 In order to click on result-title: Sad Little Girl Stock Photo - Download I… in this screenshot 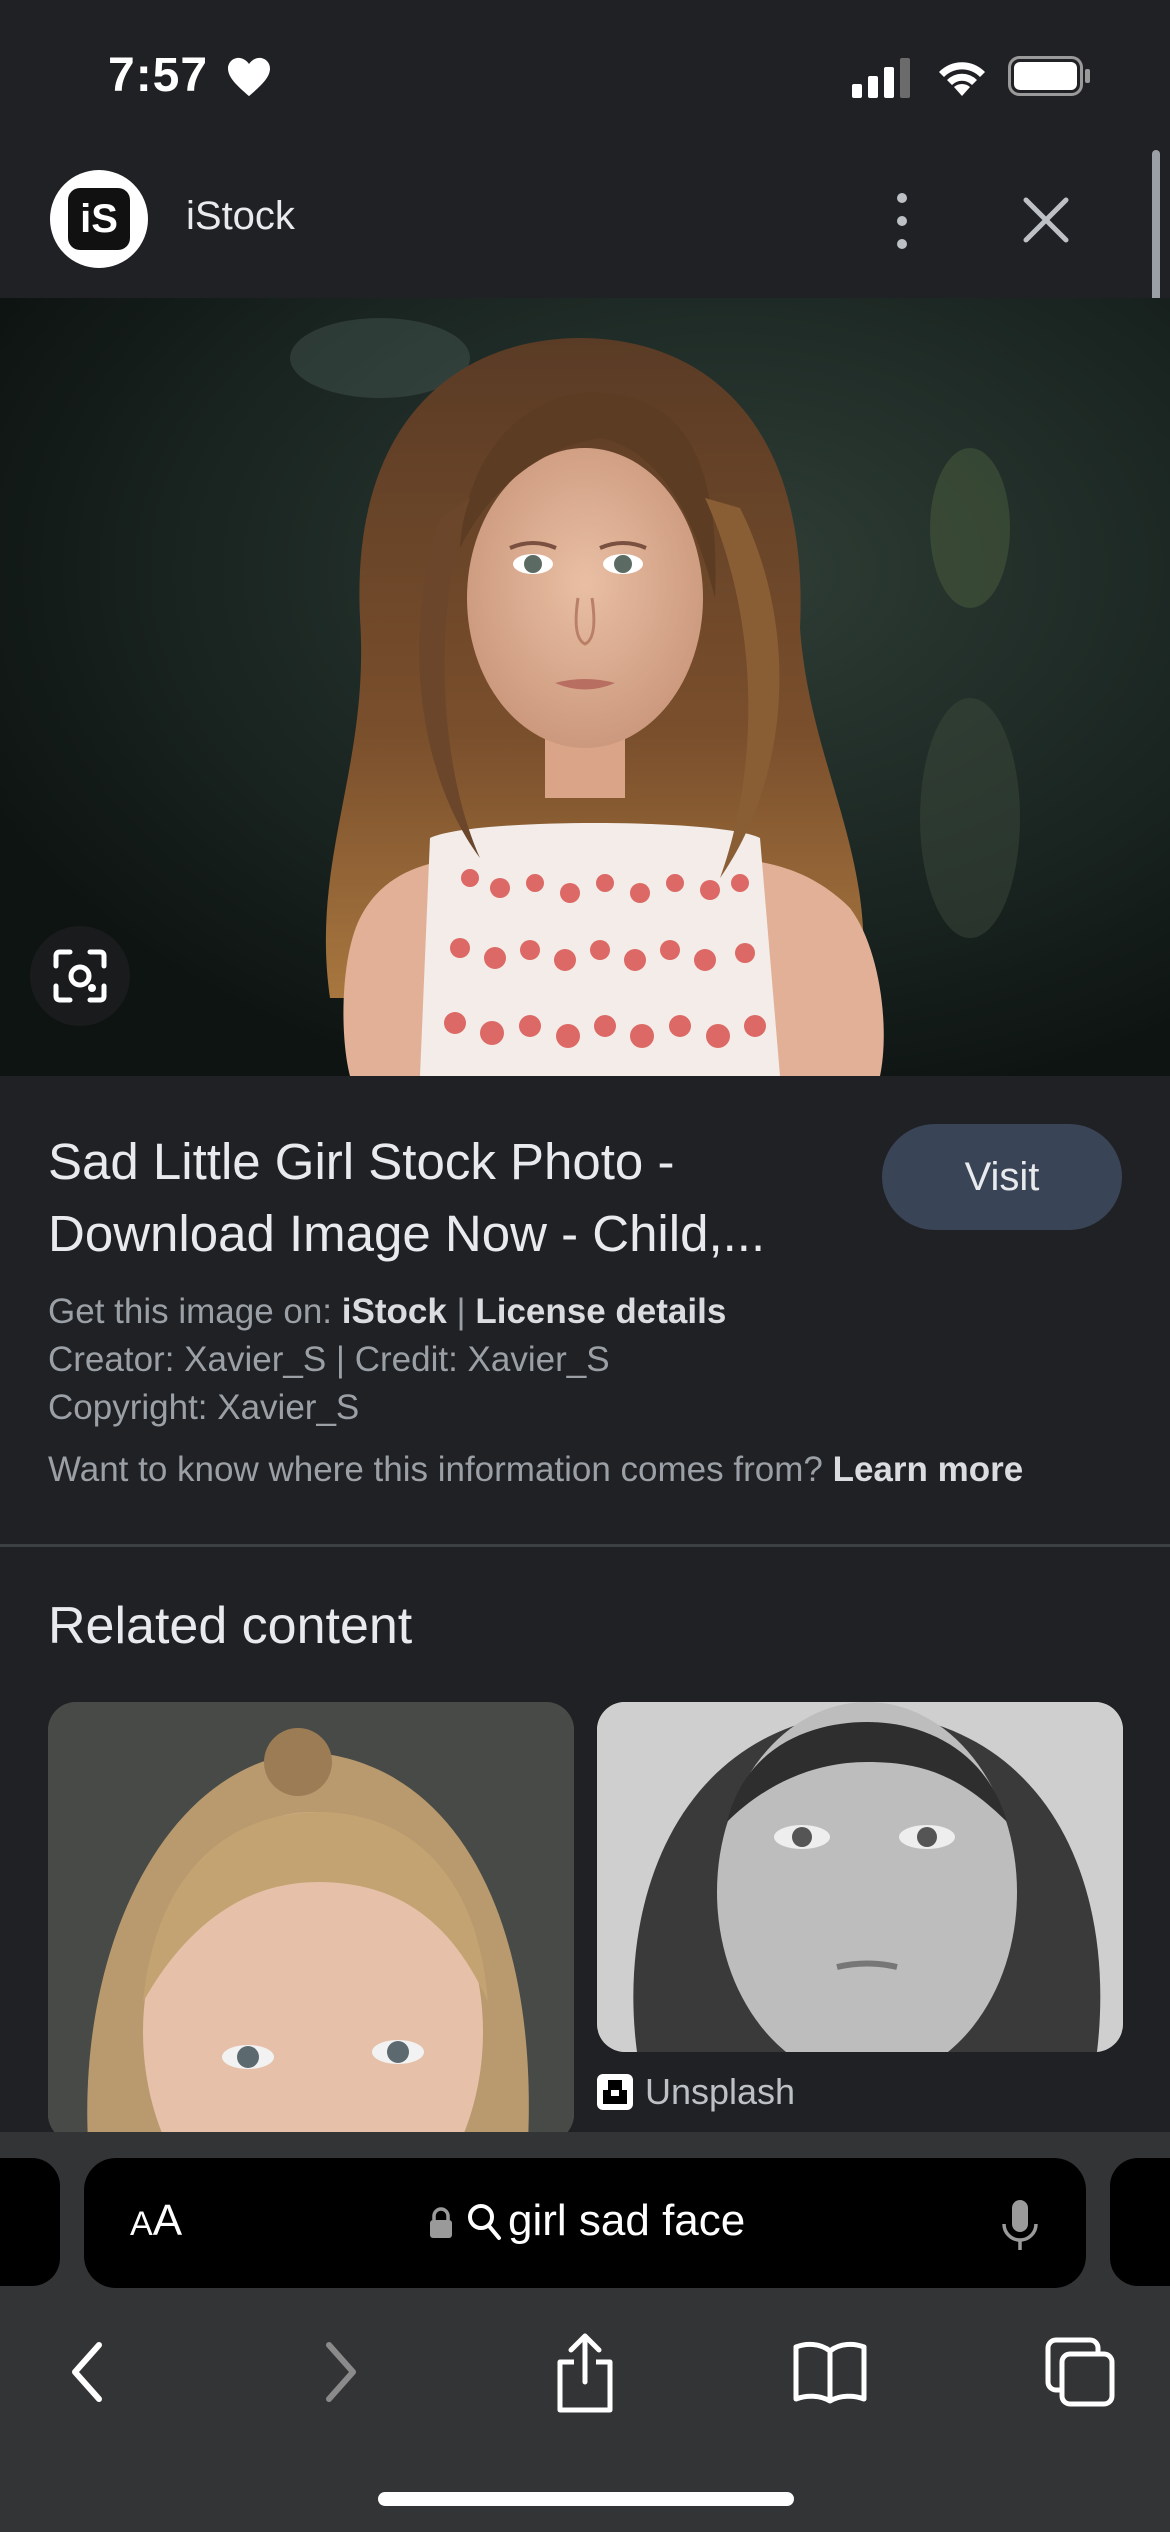, I will do `click(448, 1198)`.